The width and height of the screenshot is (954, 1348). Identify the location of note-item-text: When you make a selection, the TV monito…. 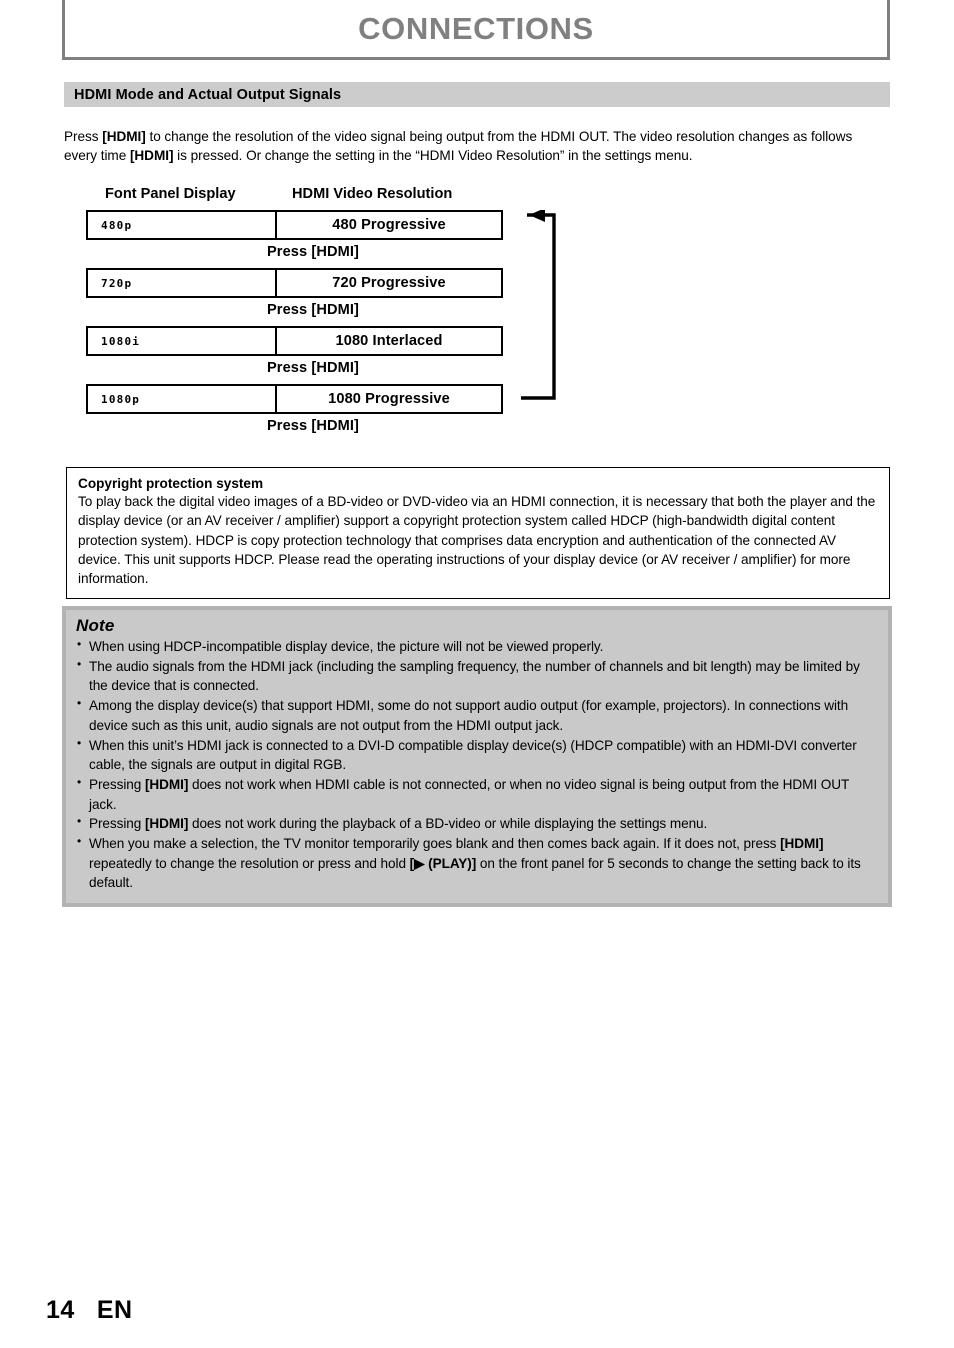
(435, 844).